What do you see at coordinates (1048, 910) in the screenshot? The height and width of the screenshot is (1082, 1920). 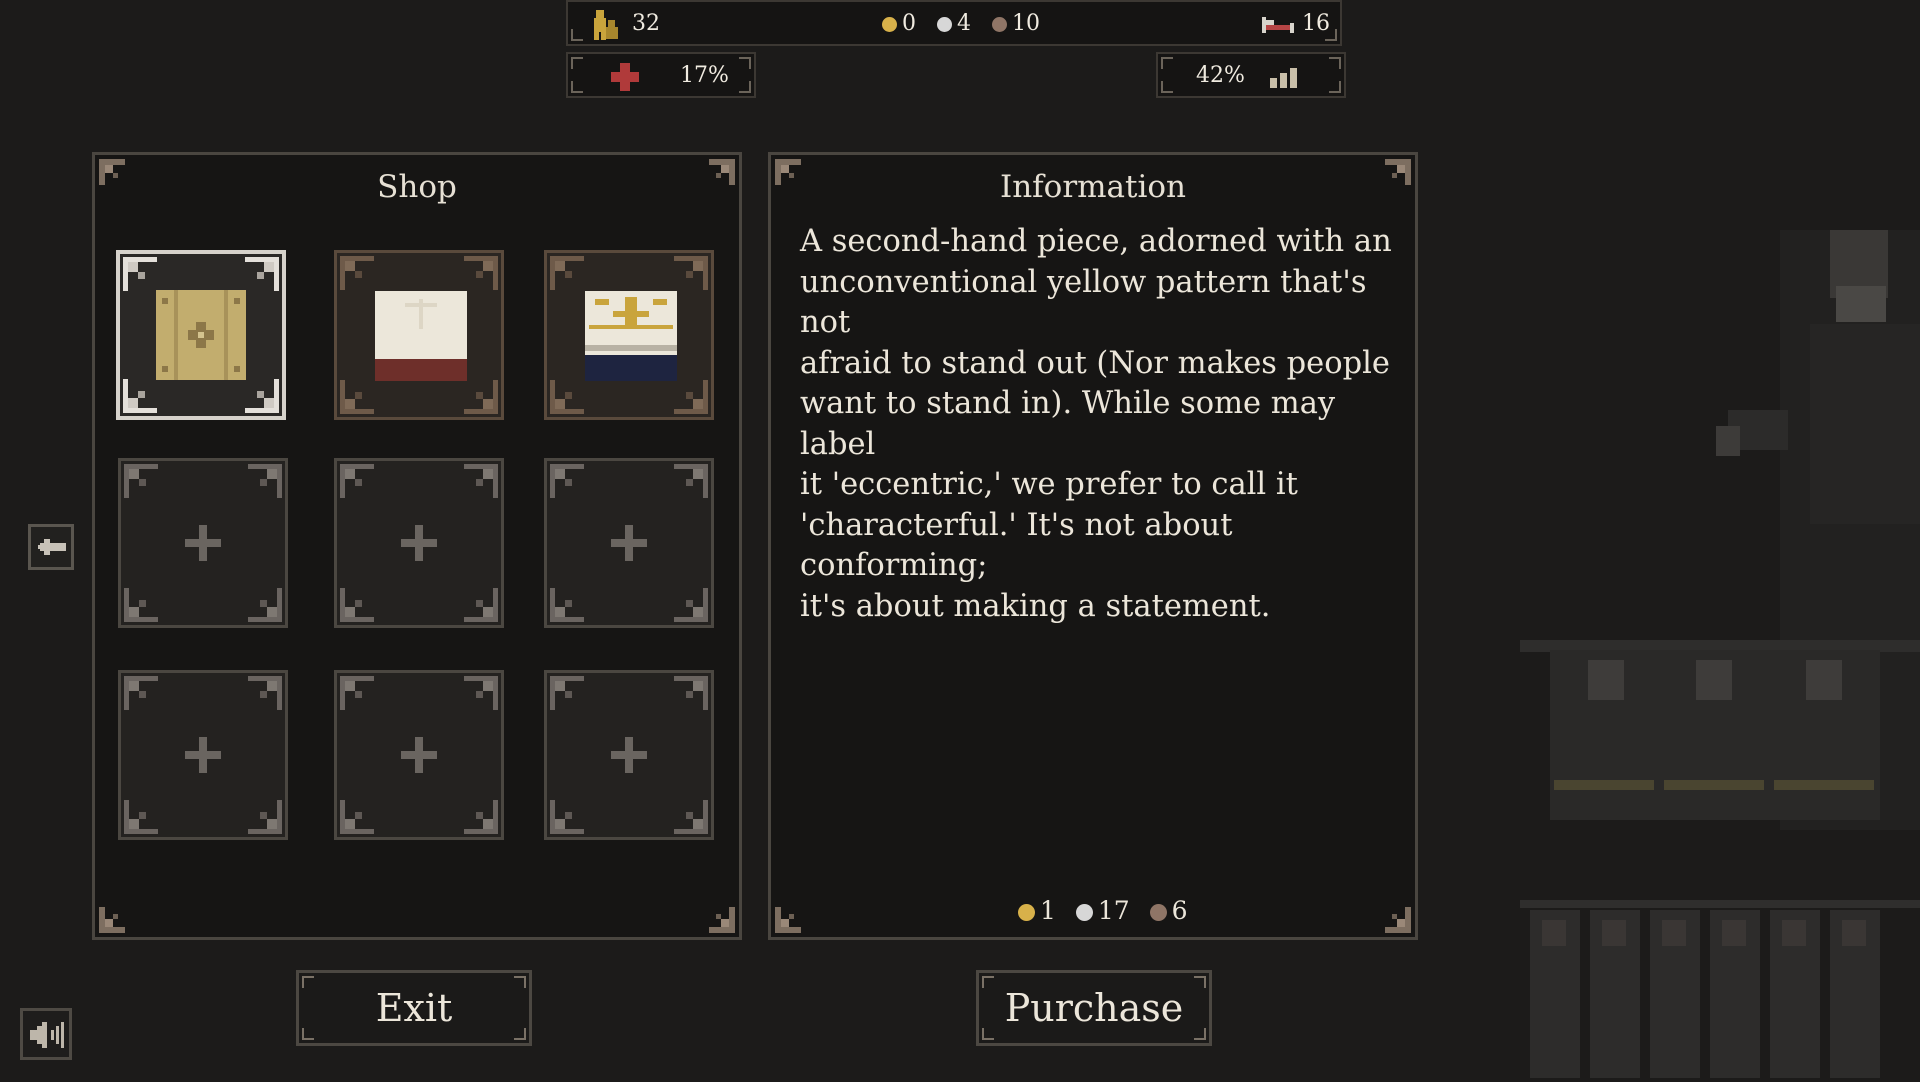 I see `price-gold: 1` at bounding box center [1048, 910].